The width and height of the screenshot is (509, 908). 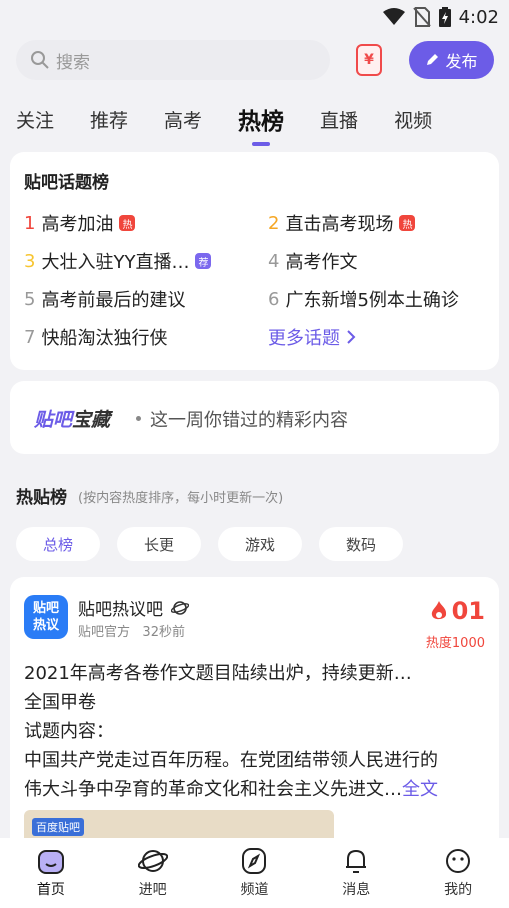 I want to click on topic-rank: 1, so click(x=30, y=223).